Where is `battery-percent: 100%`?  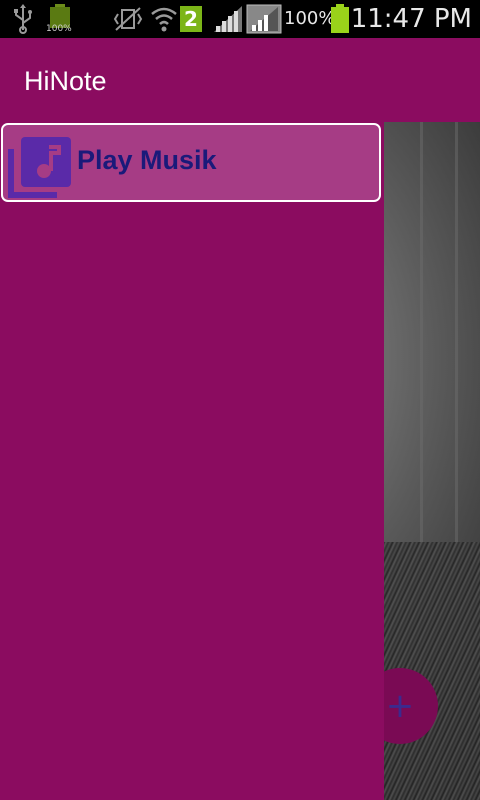
battery-percent: 100% is located at coordinates (310, 18).